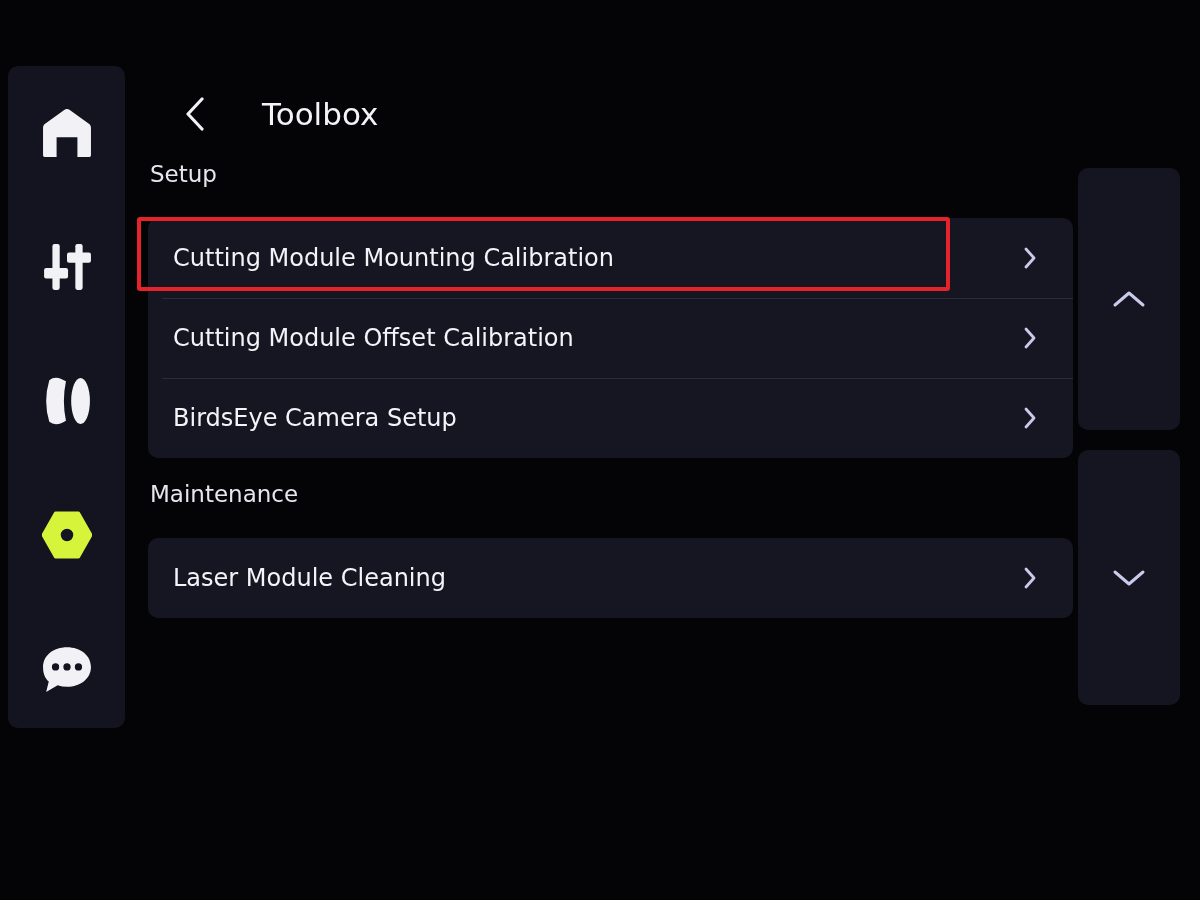  Describe the element at coordinates (610, 578) in the screenshot. I see `menu-item: Laser Module Cleaning` at that location.